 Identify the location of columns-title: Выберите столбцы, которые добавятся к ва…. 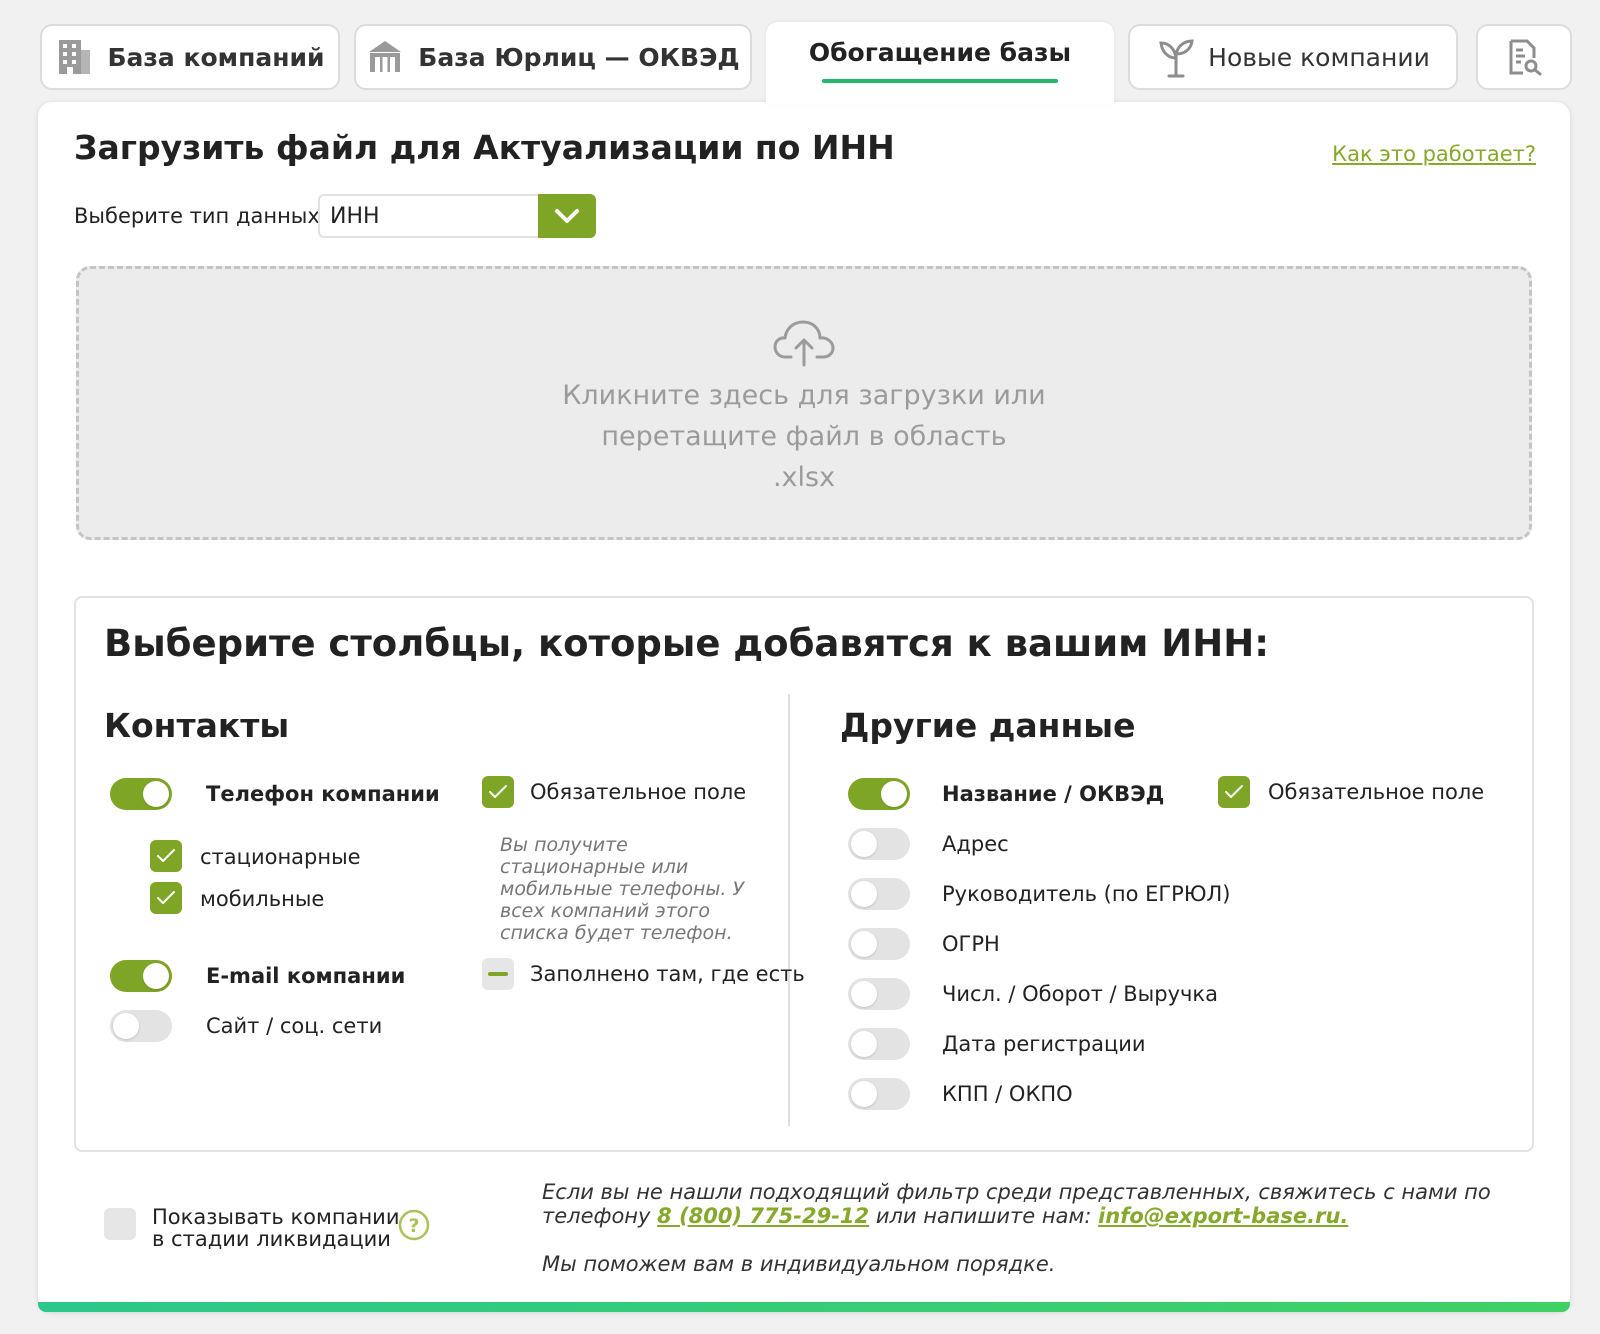
(686, 643).